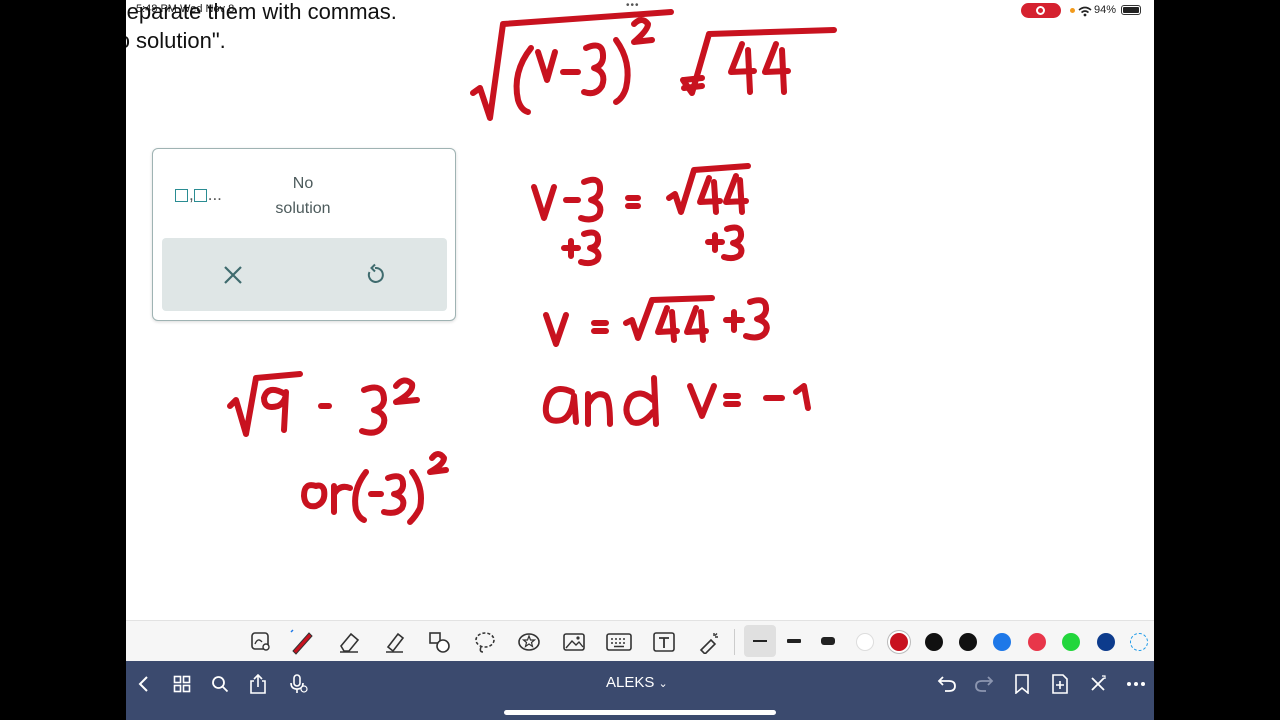 Image resolution: width=1280 pixels, height=720 pixels. What do you see at coordinates (794, 641) in the screenshot?
I see `pen-size-medium` at bounding box center [794, 641].